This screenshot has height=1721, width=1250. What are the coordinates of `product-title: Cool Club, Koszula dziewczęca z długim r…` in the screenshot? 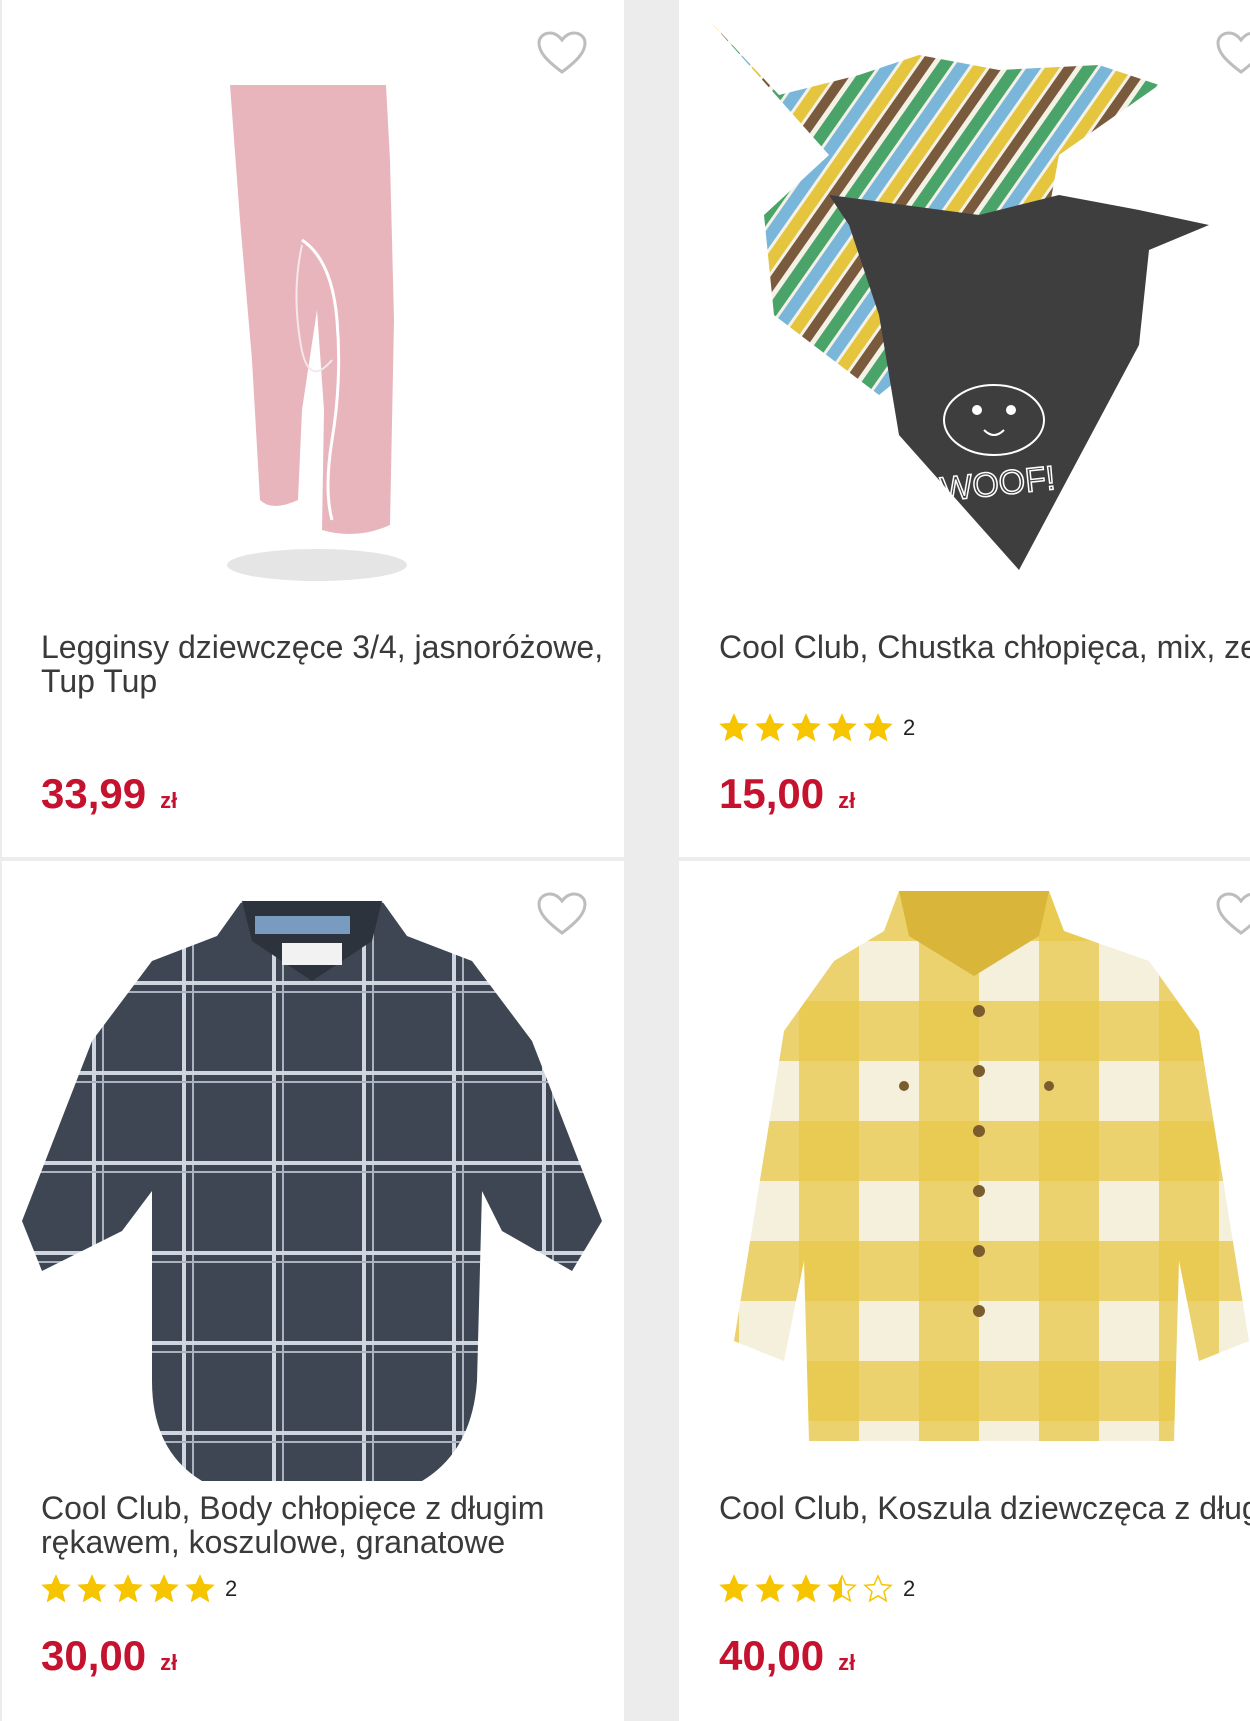 It's located at (984, 1508).